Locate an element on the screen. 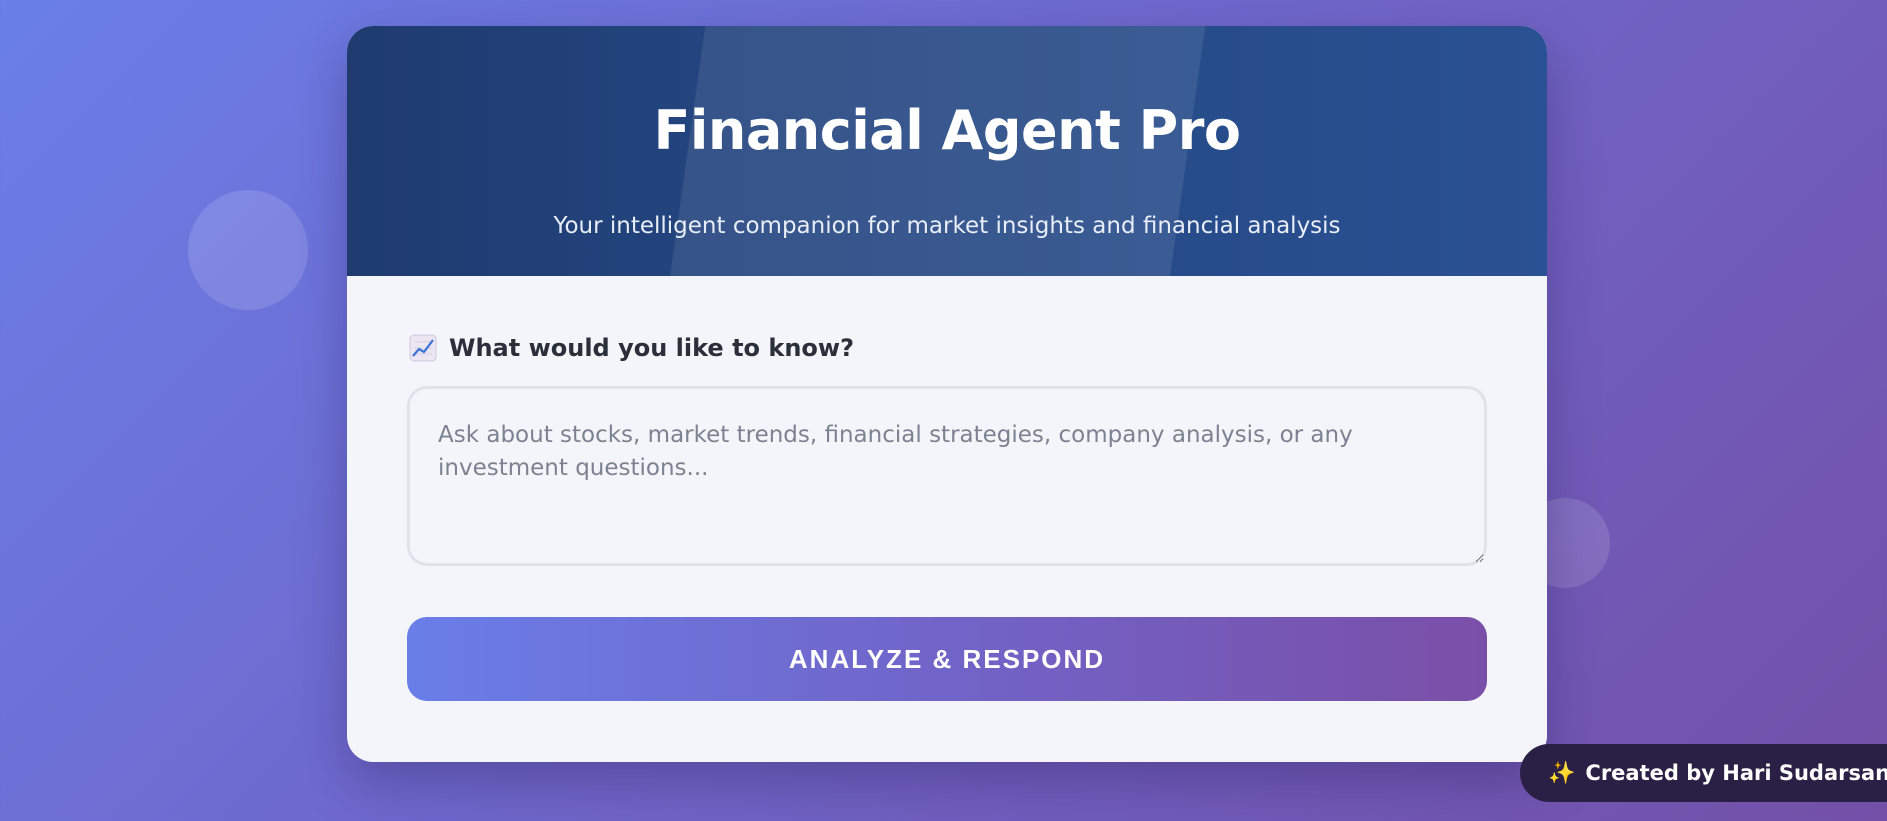 This screenshot has height=821, width=1887. page-title: Financial Agent Pro is located at coordinates (947, 130).